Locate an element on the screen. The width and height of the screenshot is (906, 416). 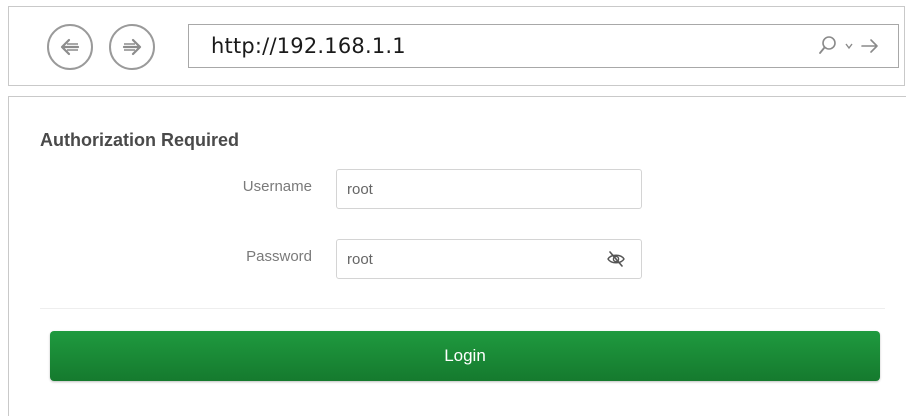
forward-button is located at coordinates (132, 47).